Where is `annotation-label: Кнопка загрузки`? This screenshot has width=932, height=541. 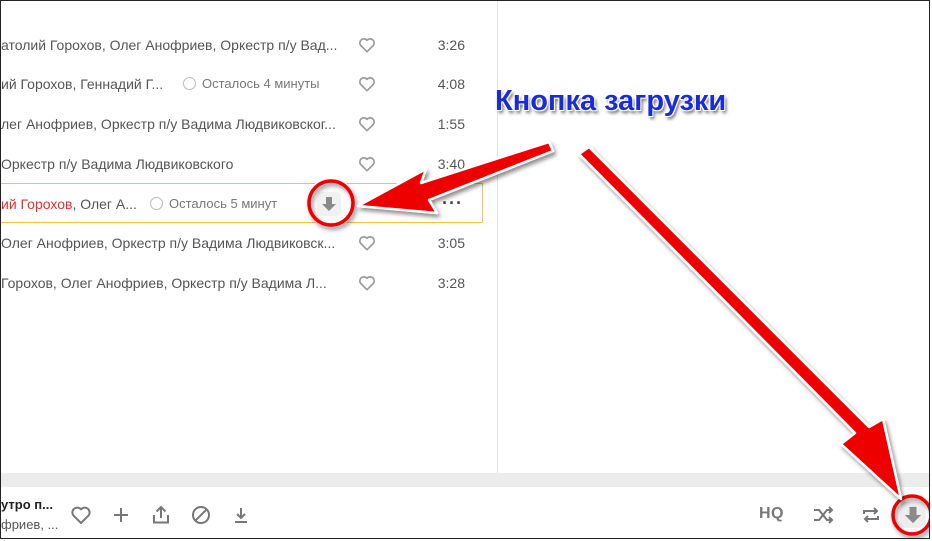 annotation-label: Кнопка загрузки is located at coordinates (611, 101).